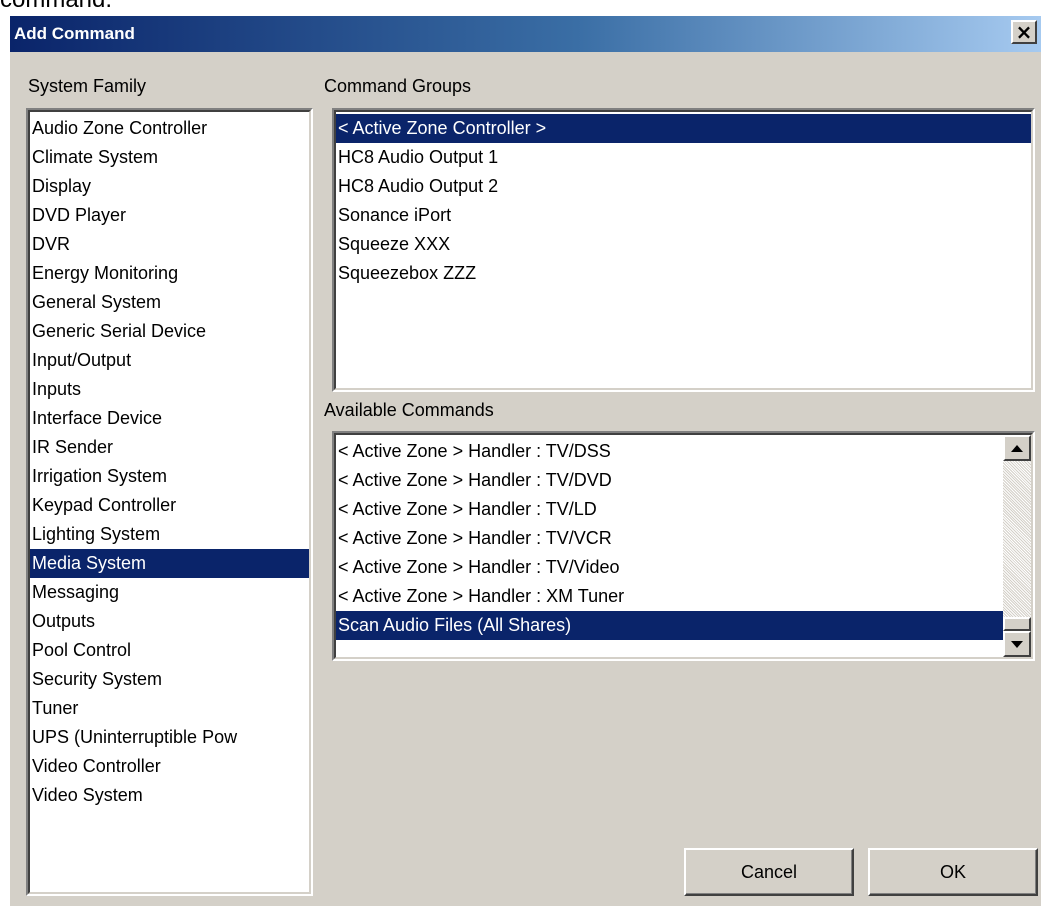  What do you see at coordinates (169, 302) in the screenshot?
I see `list-item: General System` at bounding box center [169, 302].